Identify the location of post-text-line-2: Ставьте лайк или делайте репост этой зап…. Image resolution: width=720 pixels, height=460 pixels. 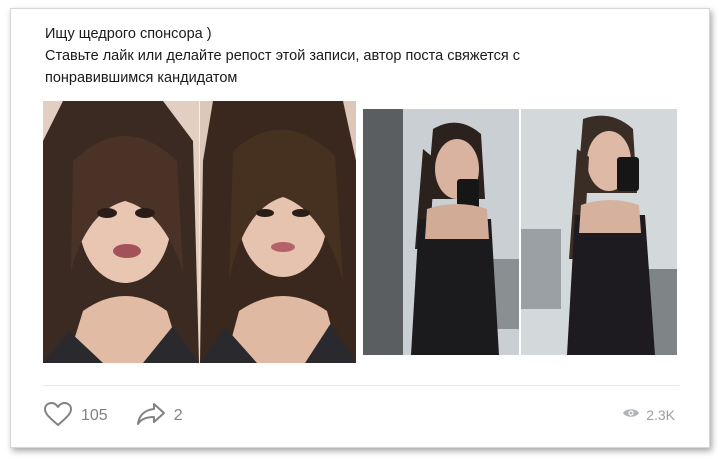
(283, 56).